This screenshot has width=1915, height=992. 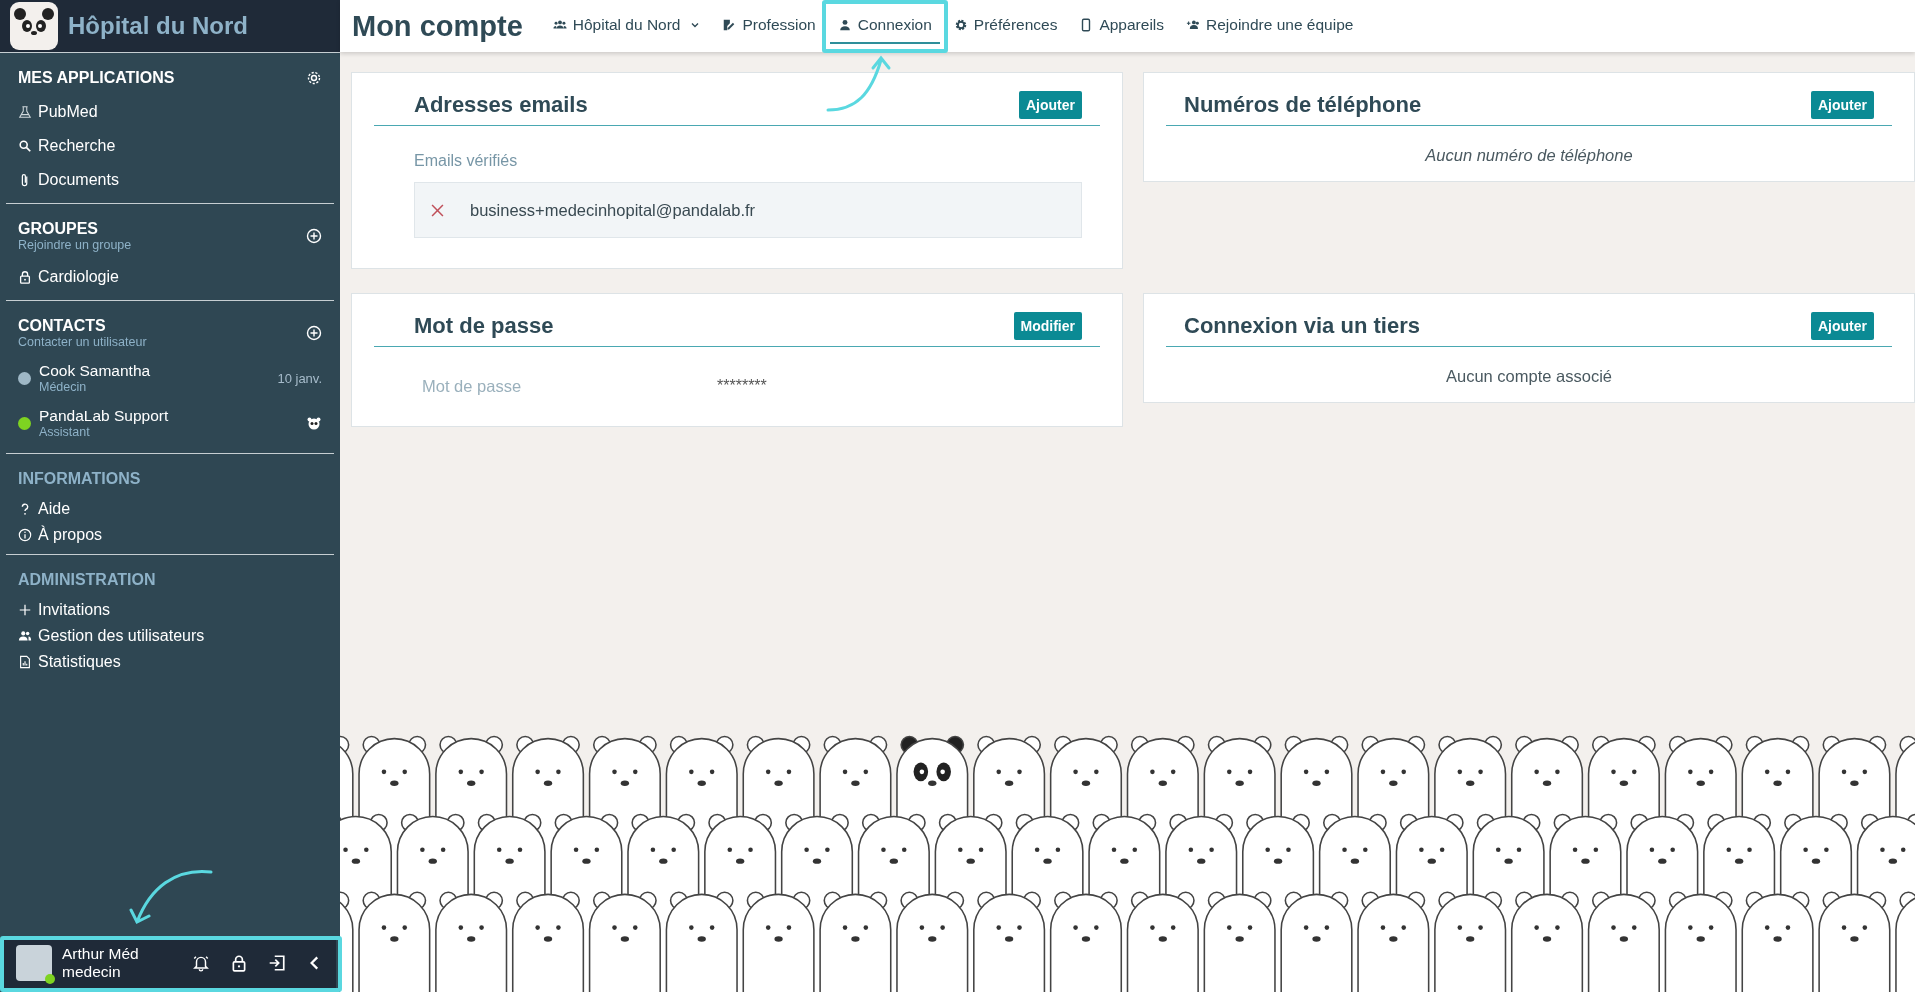 What do you see at coordinates (1529, 376) in the screenshot?
I see `empty-message: Aucun compte associé` at bounding box center [1529, 376].